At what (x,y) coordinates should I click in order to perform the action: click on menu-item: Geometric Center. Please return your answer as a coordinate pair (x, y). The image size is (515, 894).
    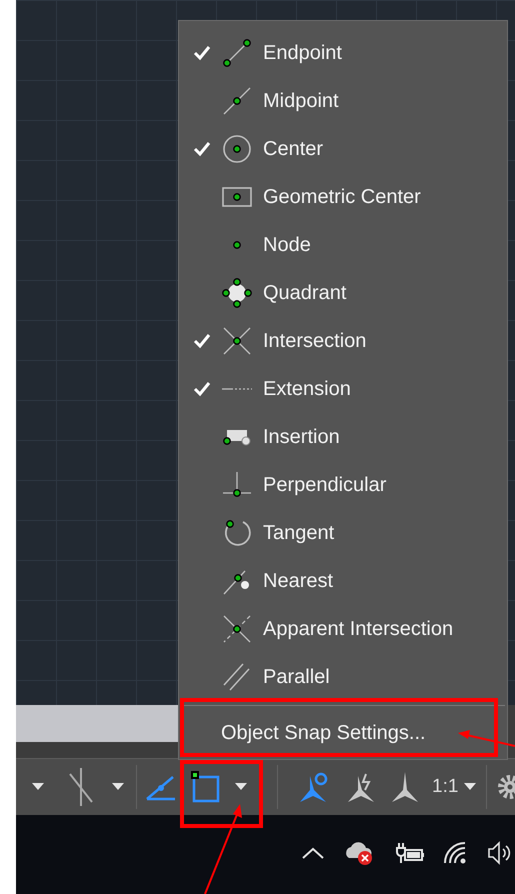
    Looking at the image, I should click on (343, 197).